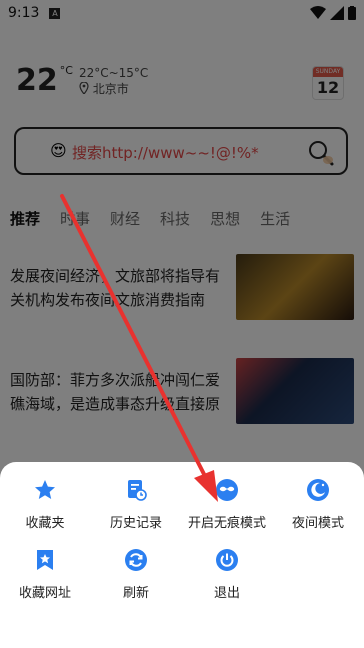  I want to click on menu-label: 收藏夹, so click(45, 523).